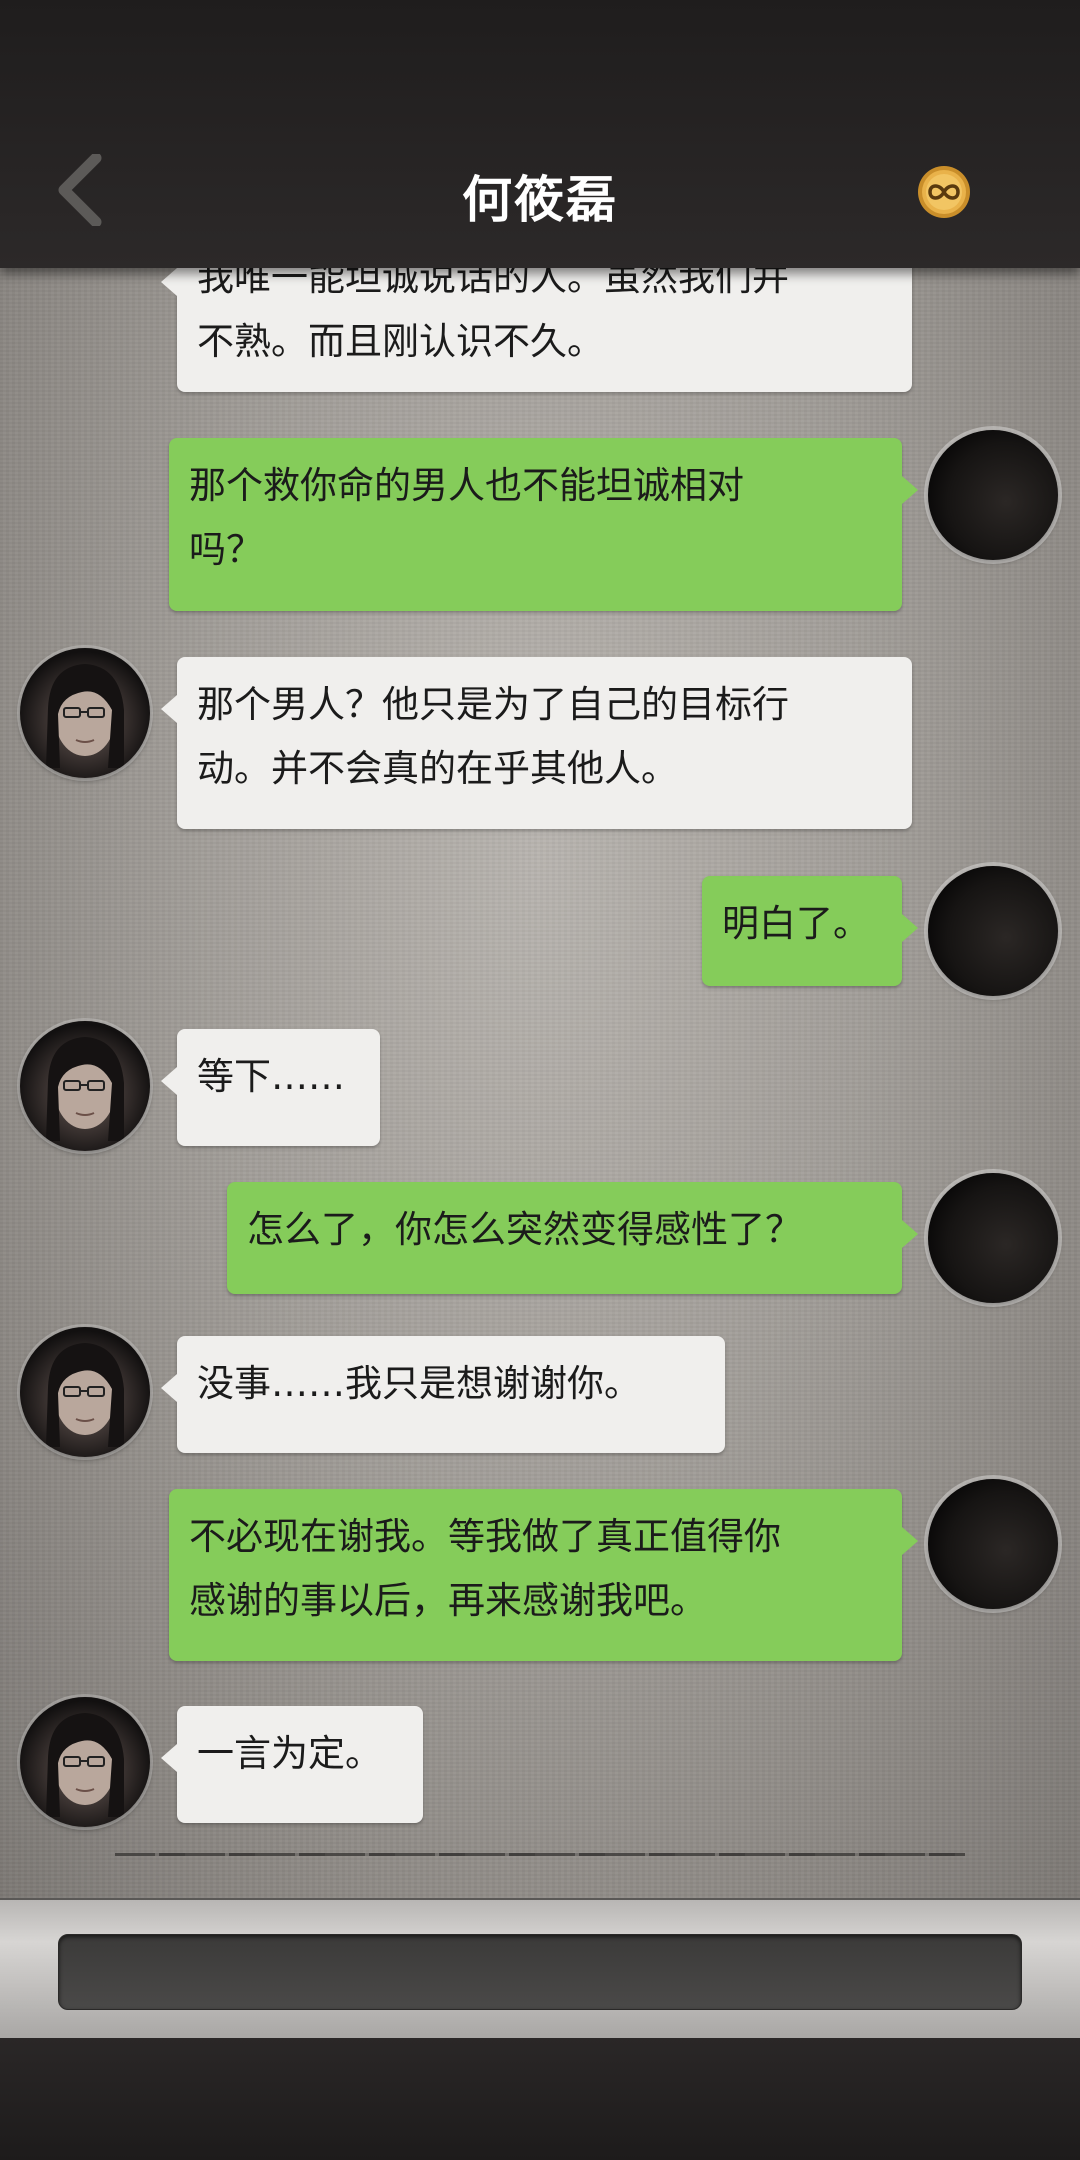 The image size is (1080, 2160). I want to click on message-text-line: 一言为定。, so click(289, 1753).